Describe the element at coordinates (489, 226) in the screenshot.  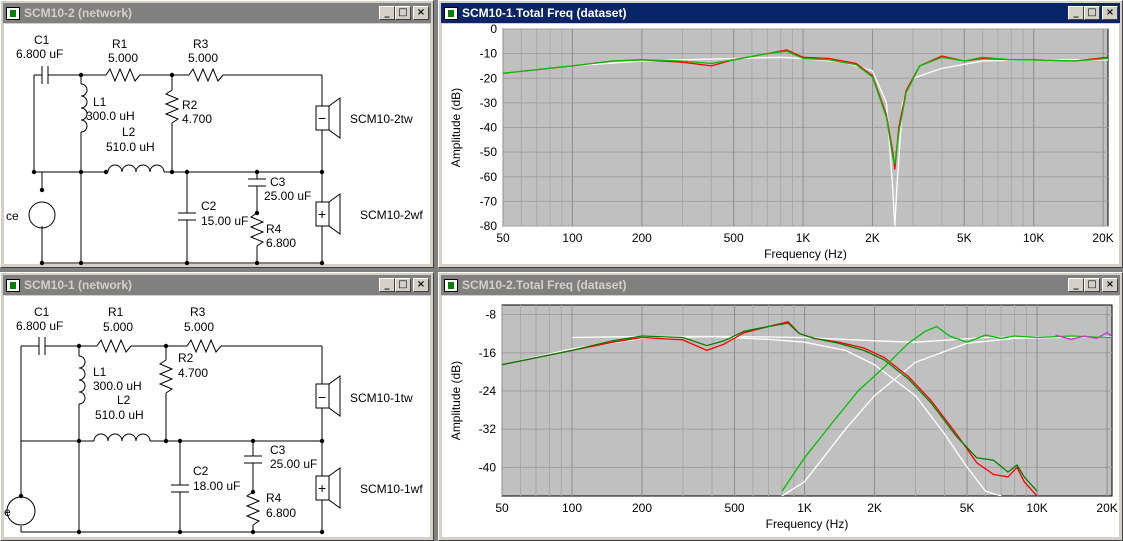
I see `y-tick-label: -80` at that location.